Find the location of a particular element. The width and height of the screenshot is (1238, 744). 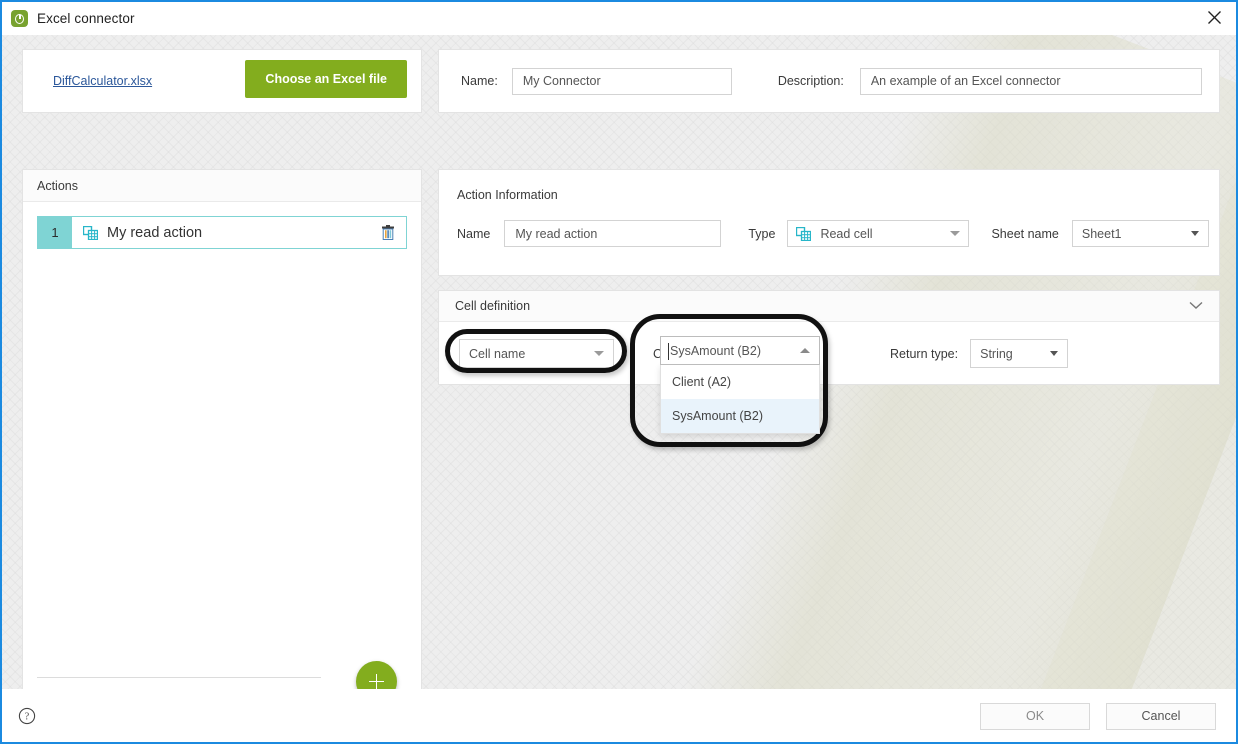

return-type-value: String is located at coordinates (996, 353).